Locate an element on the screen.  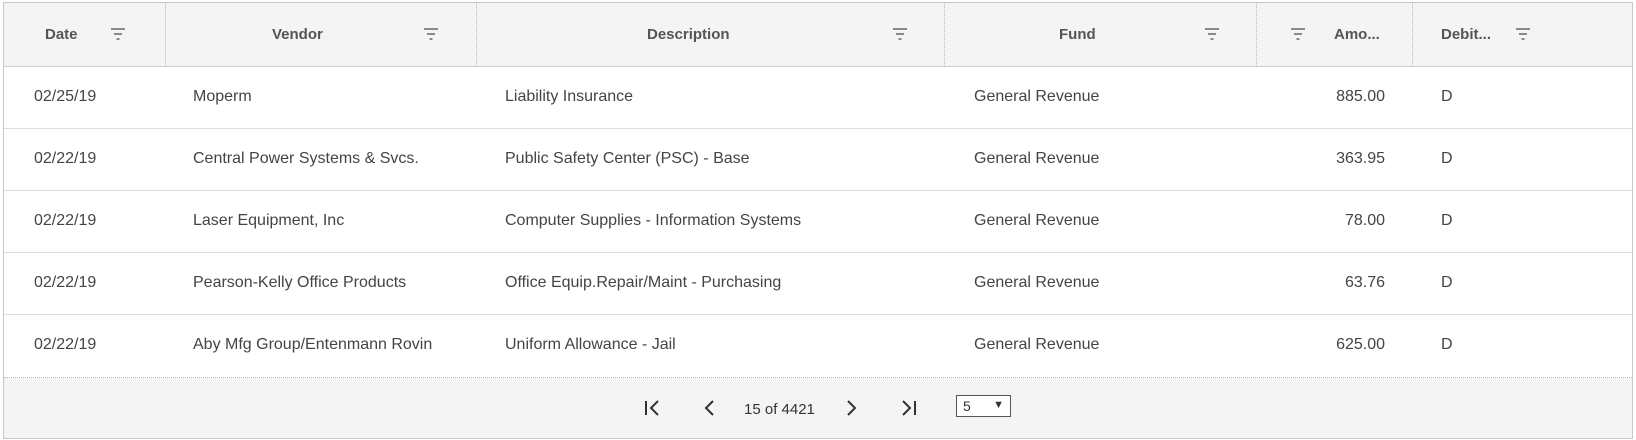
cell-amount: 63.76 is located at coordinates (1364, 282).